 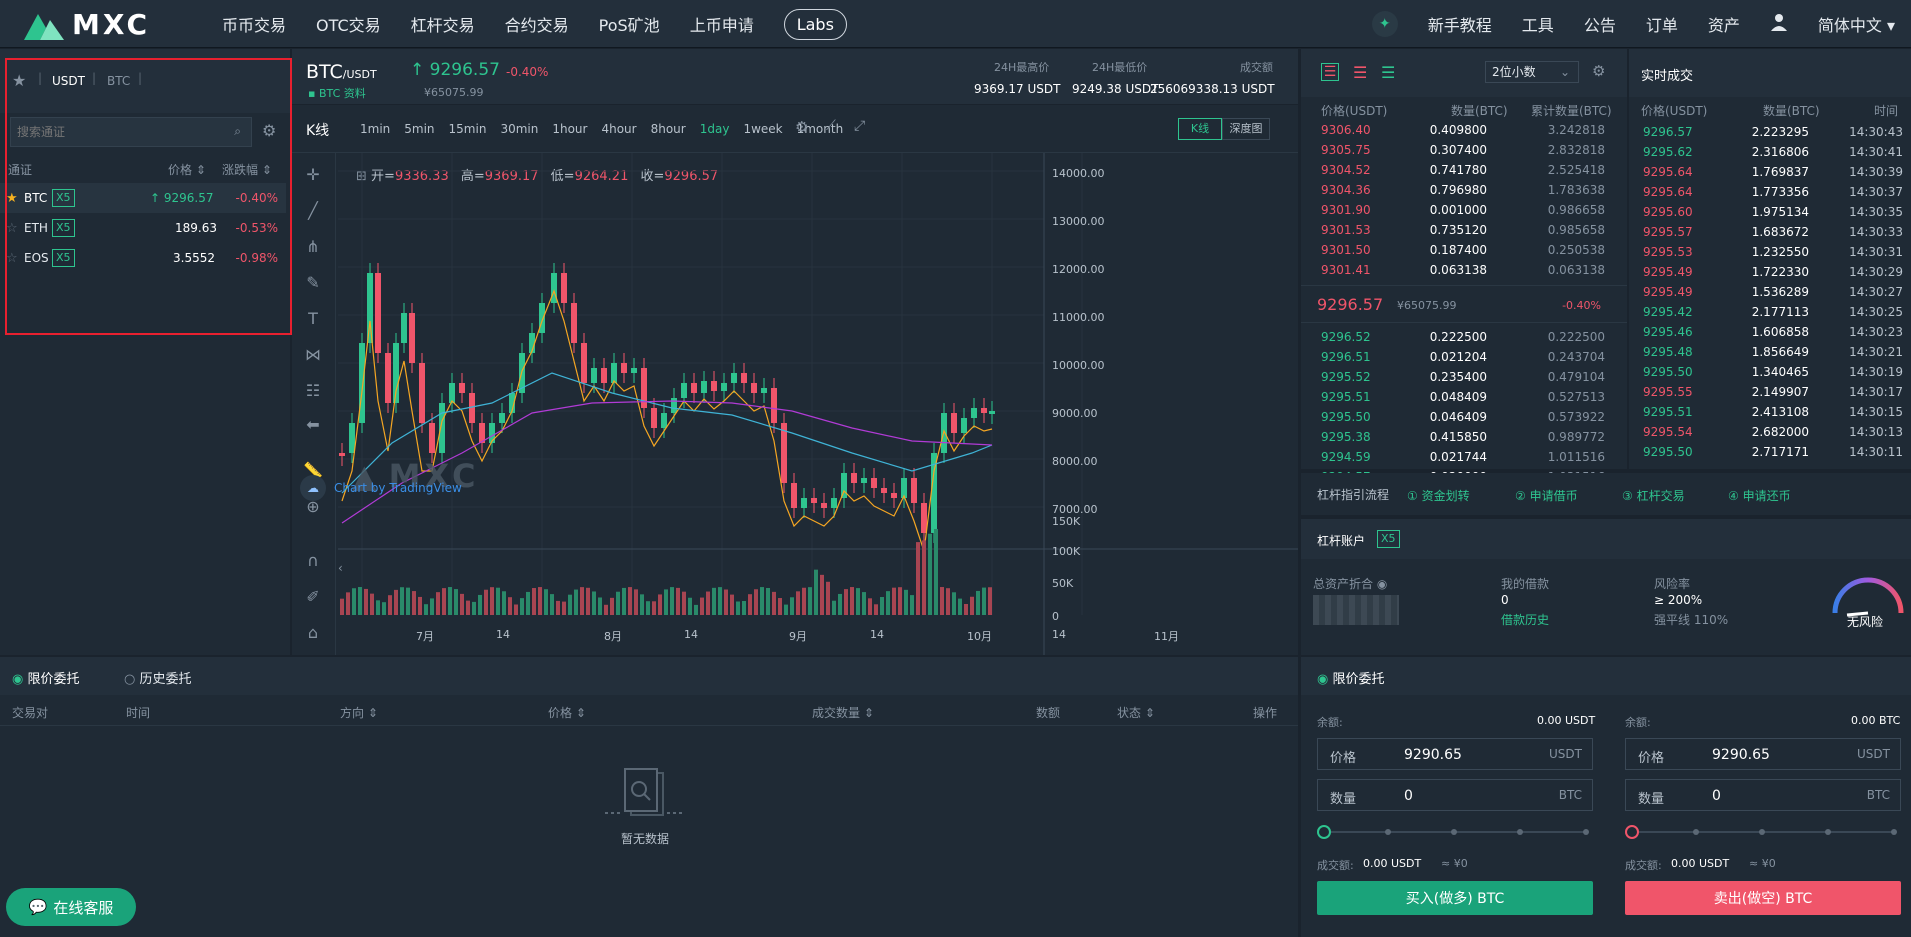 I want to click on ob-price: 9294.59, so click(x=1346, y=457).